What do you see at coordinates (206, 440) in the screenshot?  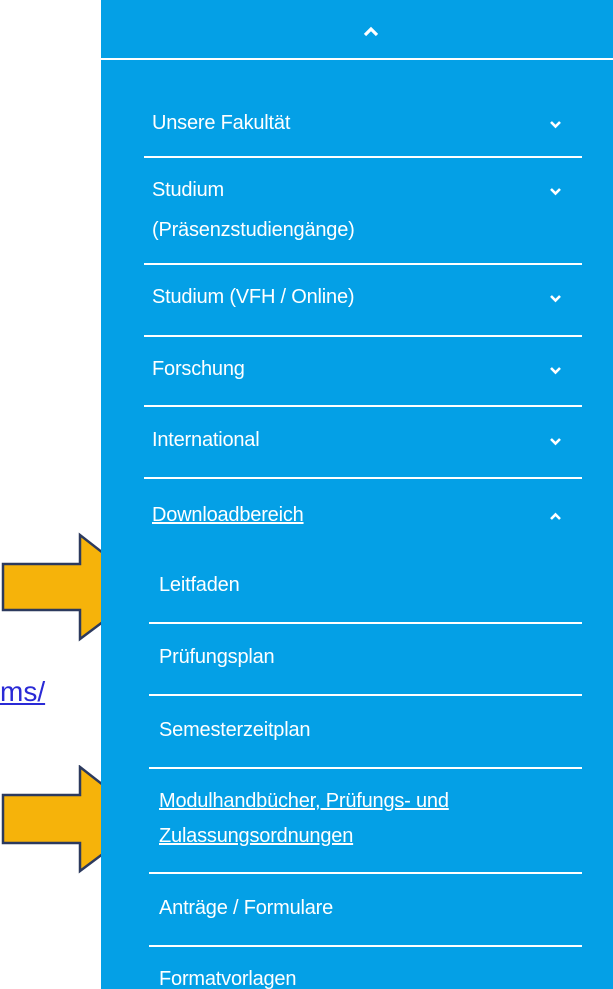 I see `menu-item-label: International` at bounding box center [206, 440].